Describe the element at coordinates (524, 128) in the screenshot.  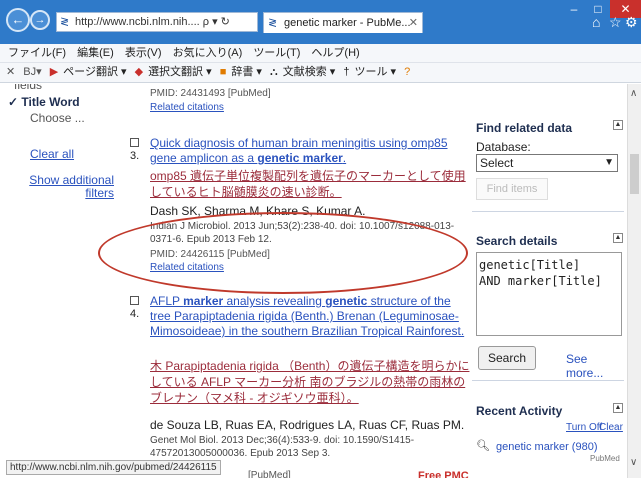
I see `find-related-data-title: Find related data` at that location.